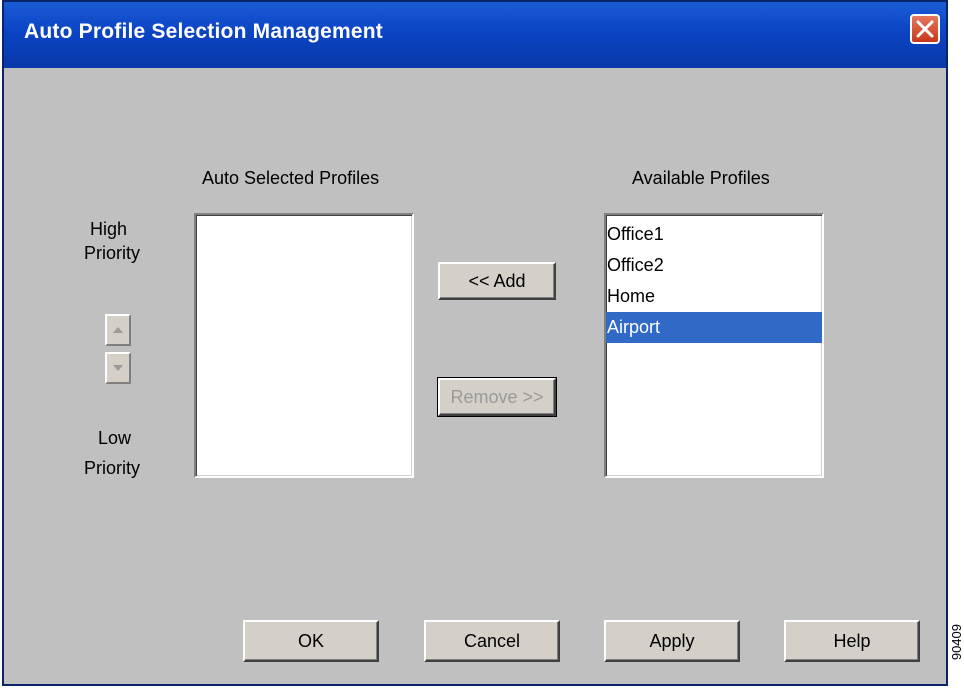 The height and width of the screenshot is (690, 964). I want to click on figure-id: 90409, so click(956, 642).